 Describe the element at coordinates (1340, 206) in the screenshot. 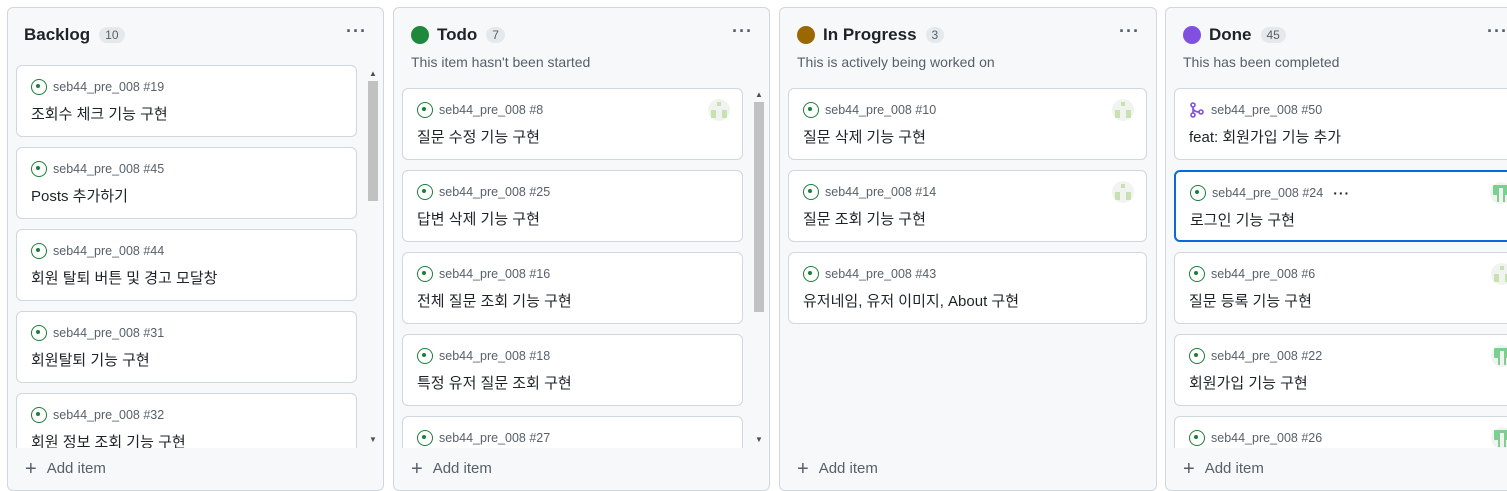

I see `board-card: seb44_pre_008 #24 ··· 로그인 기능 구현` at that location.